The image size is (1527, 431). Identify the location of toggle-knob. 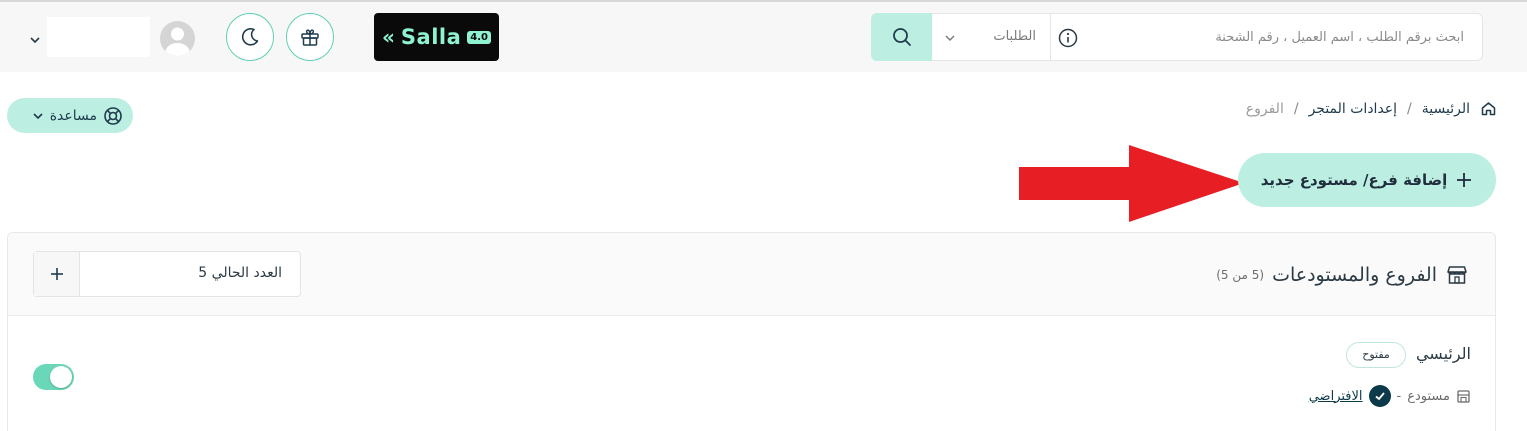
(61, 377).